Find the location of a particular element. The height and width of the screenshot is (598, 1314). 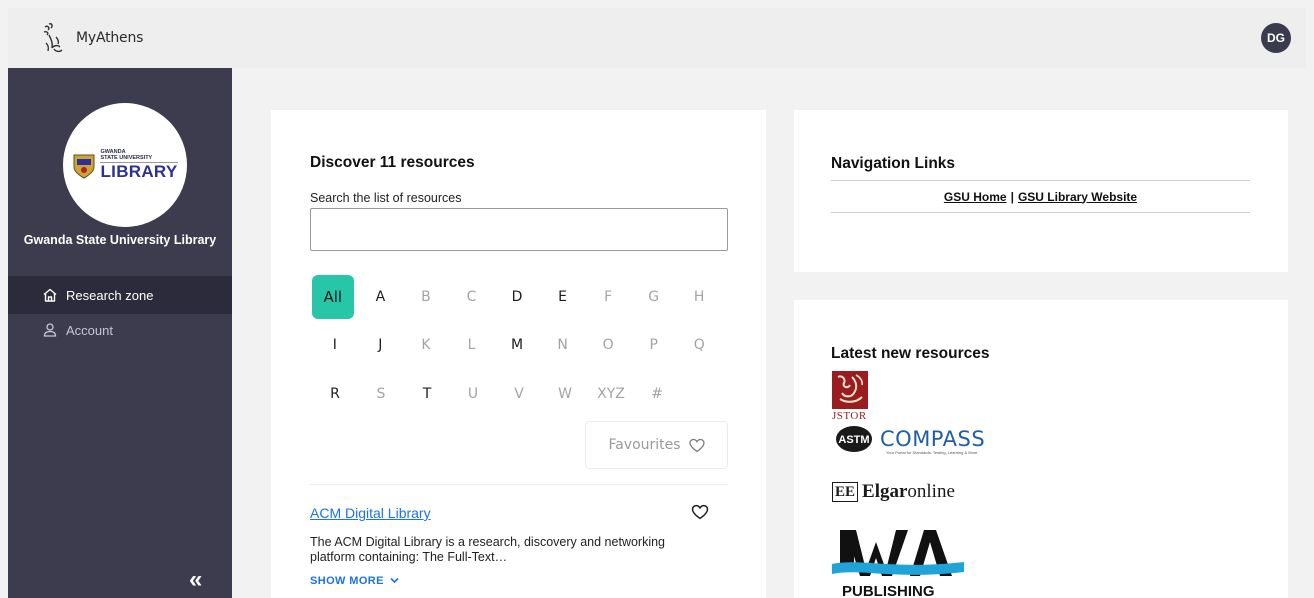

alphabet-row: IJ K L M N O P Q is located at coordinates (517, 345).